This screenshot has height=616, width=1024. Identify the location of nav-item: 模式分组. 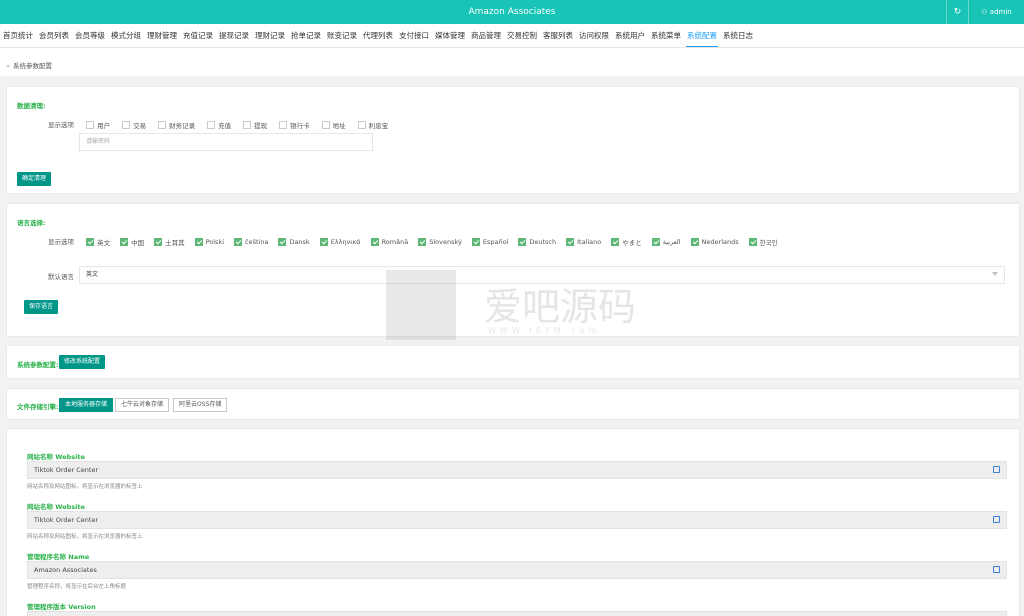
(126, 35).